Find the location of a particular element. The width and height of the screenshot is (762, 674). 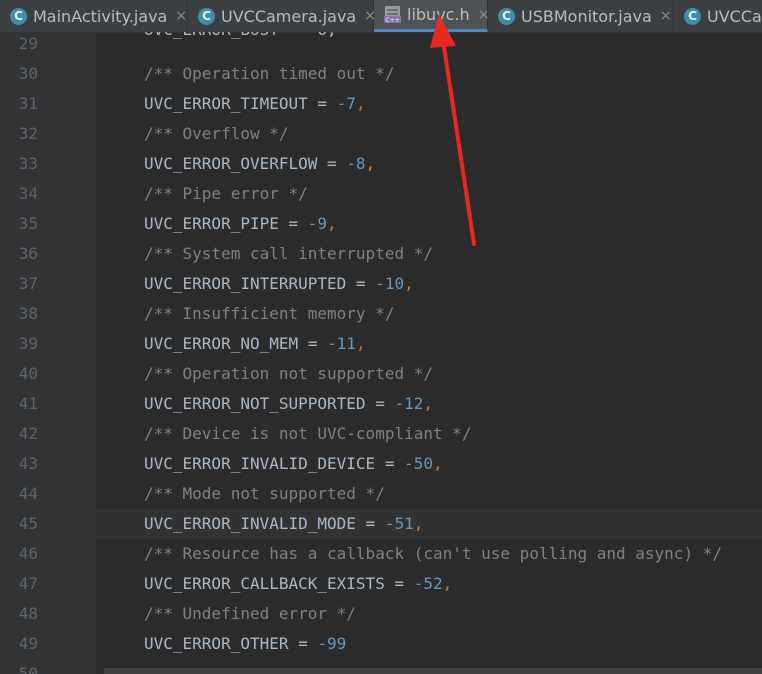

line-number: 30 is located at coordinates (28, 73).